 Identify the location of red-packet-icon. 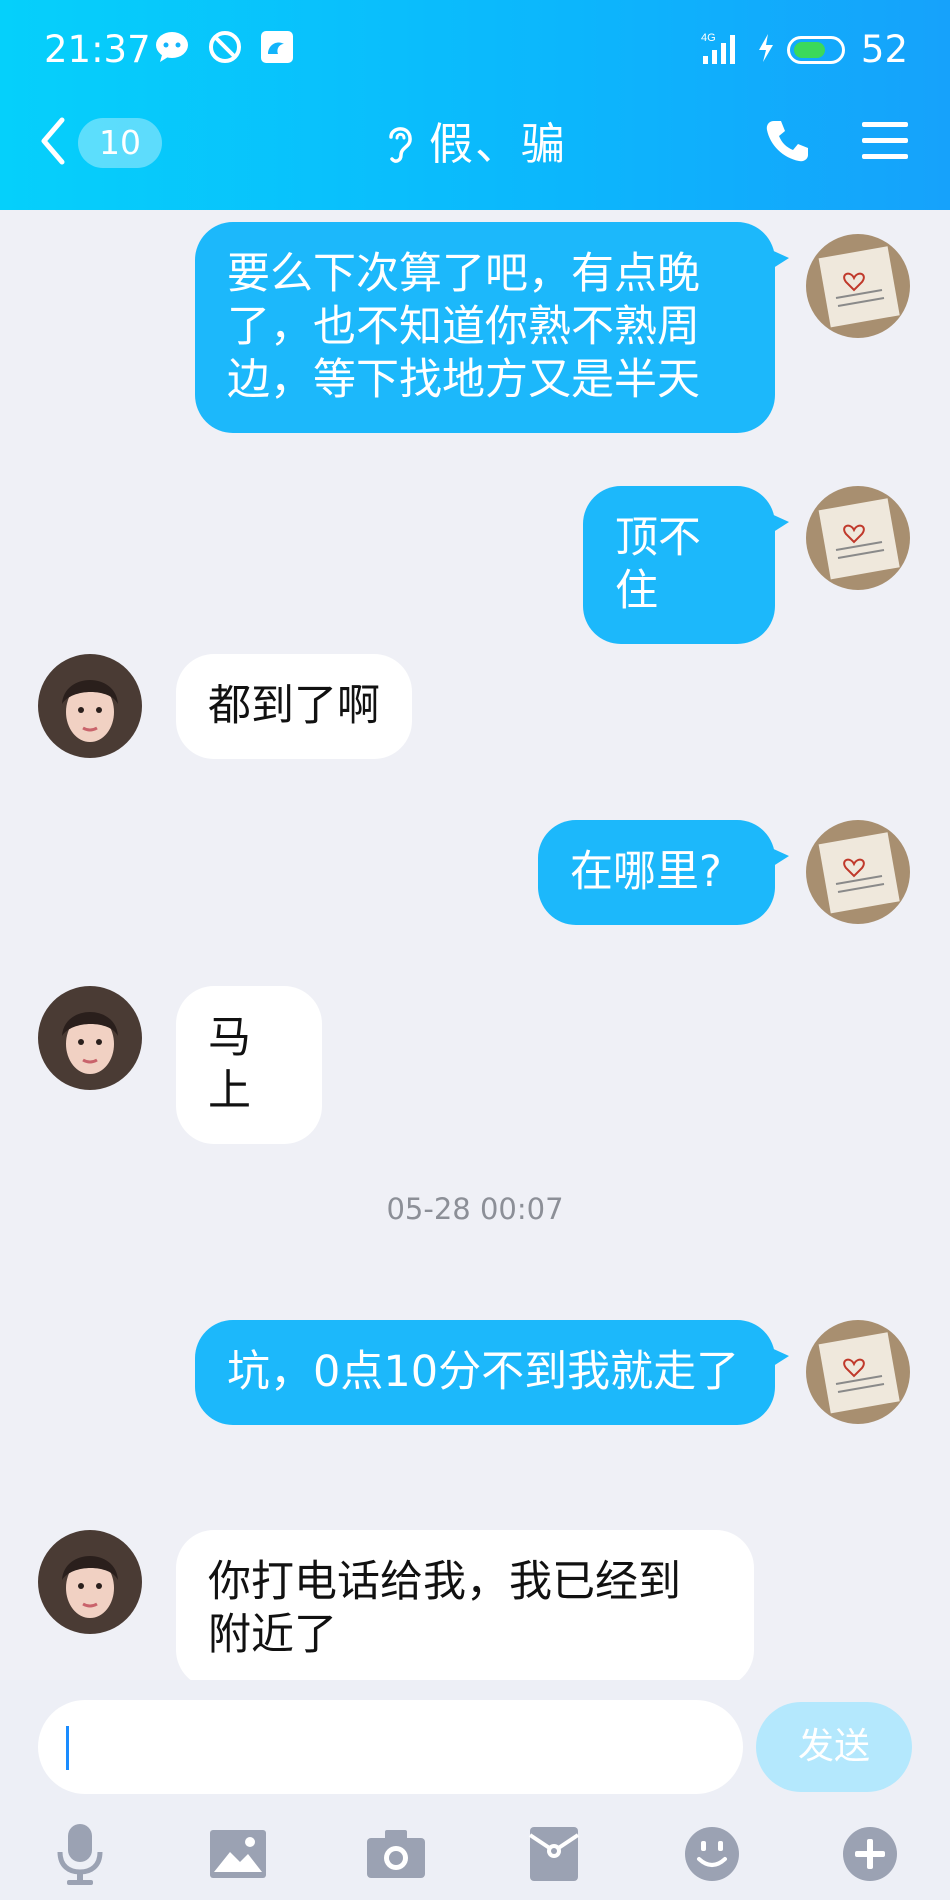
(554, 1854).